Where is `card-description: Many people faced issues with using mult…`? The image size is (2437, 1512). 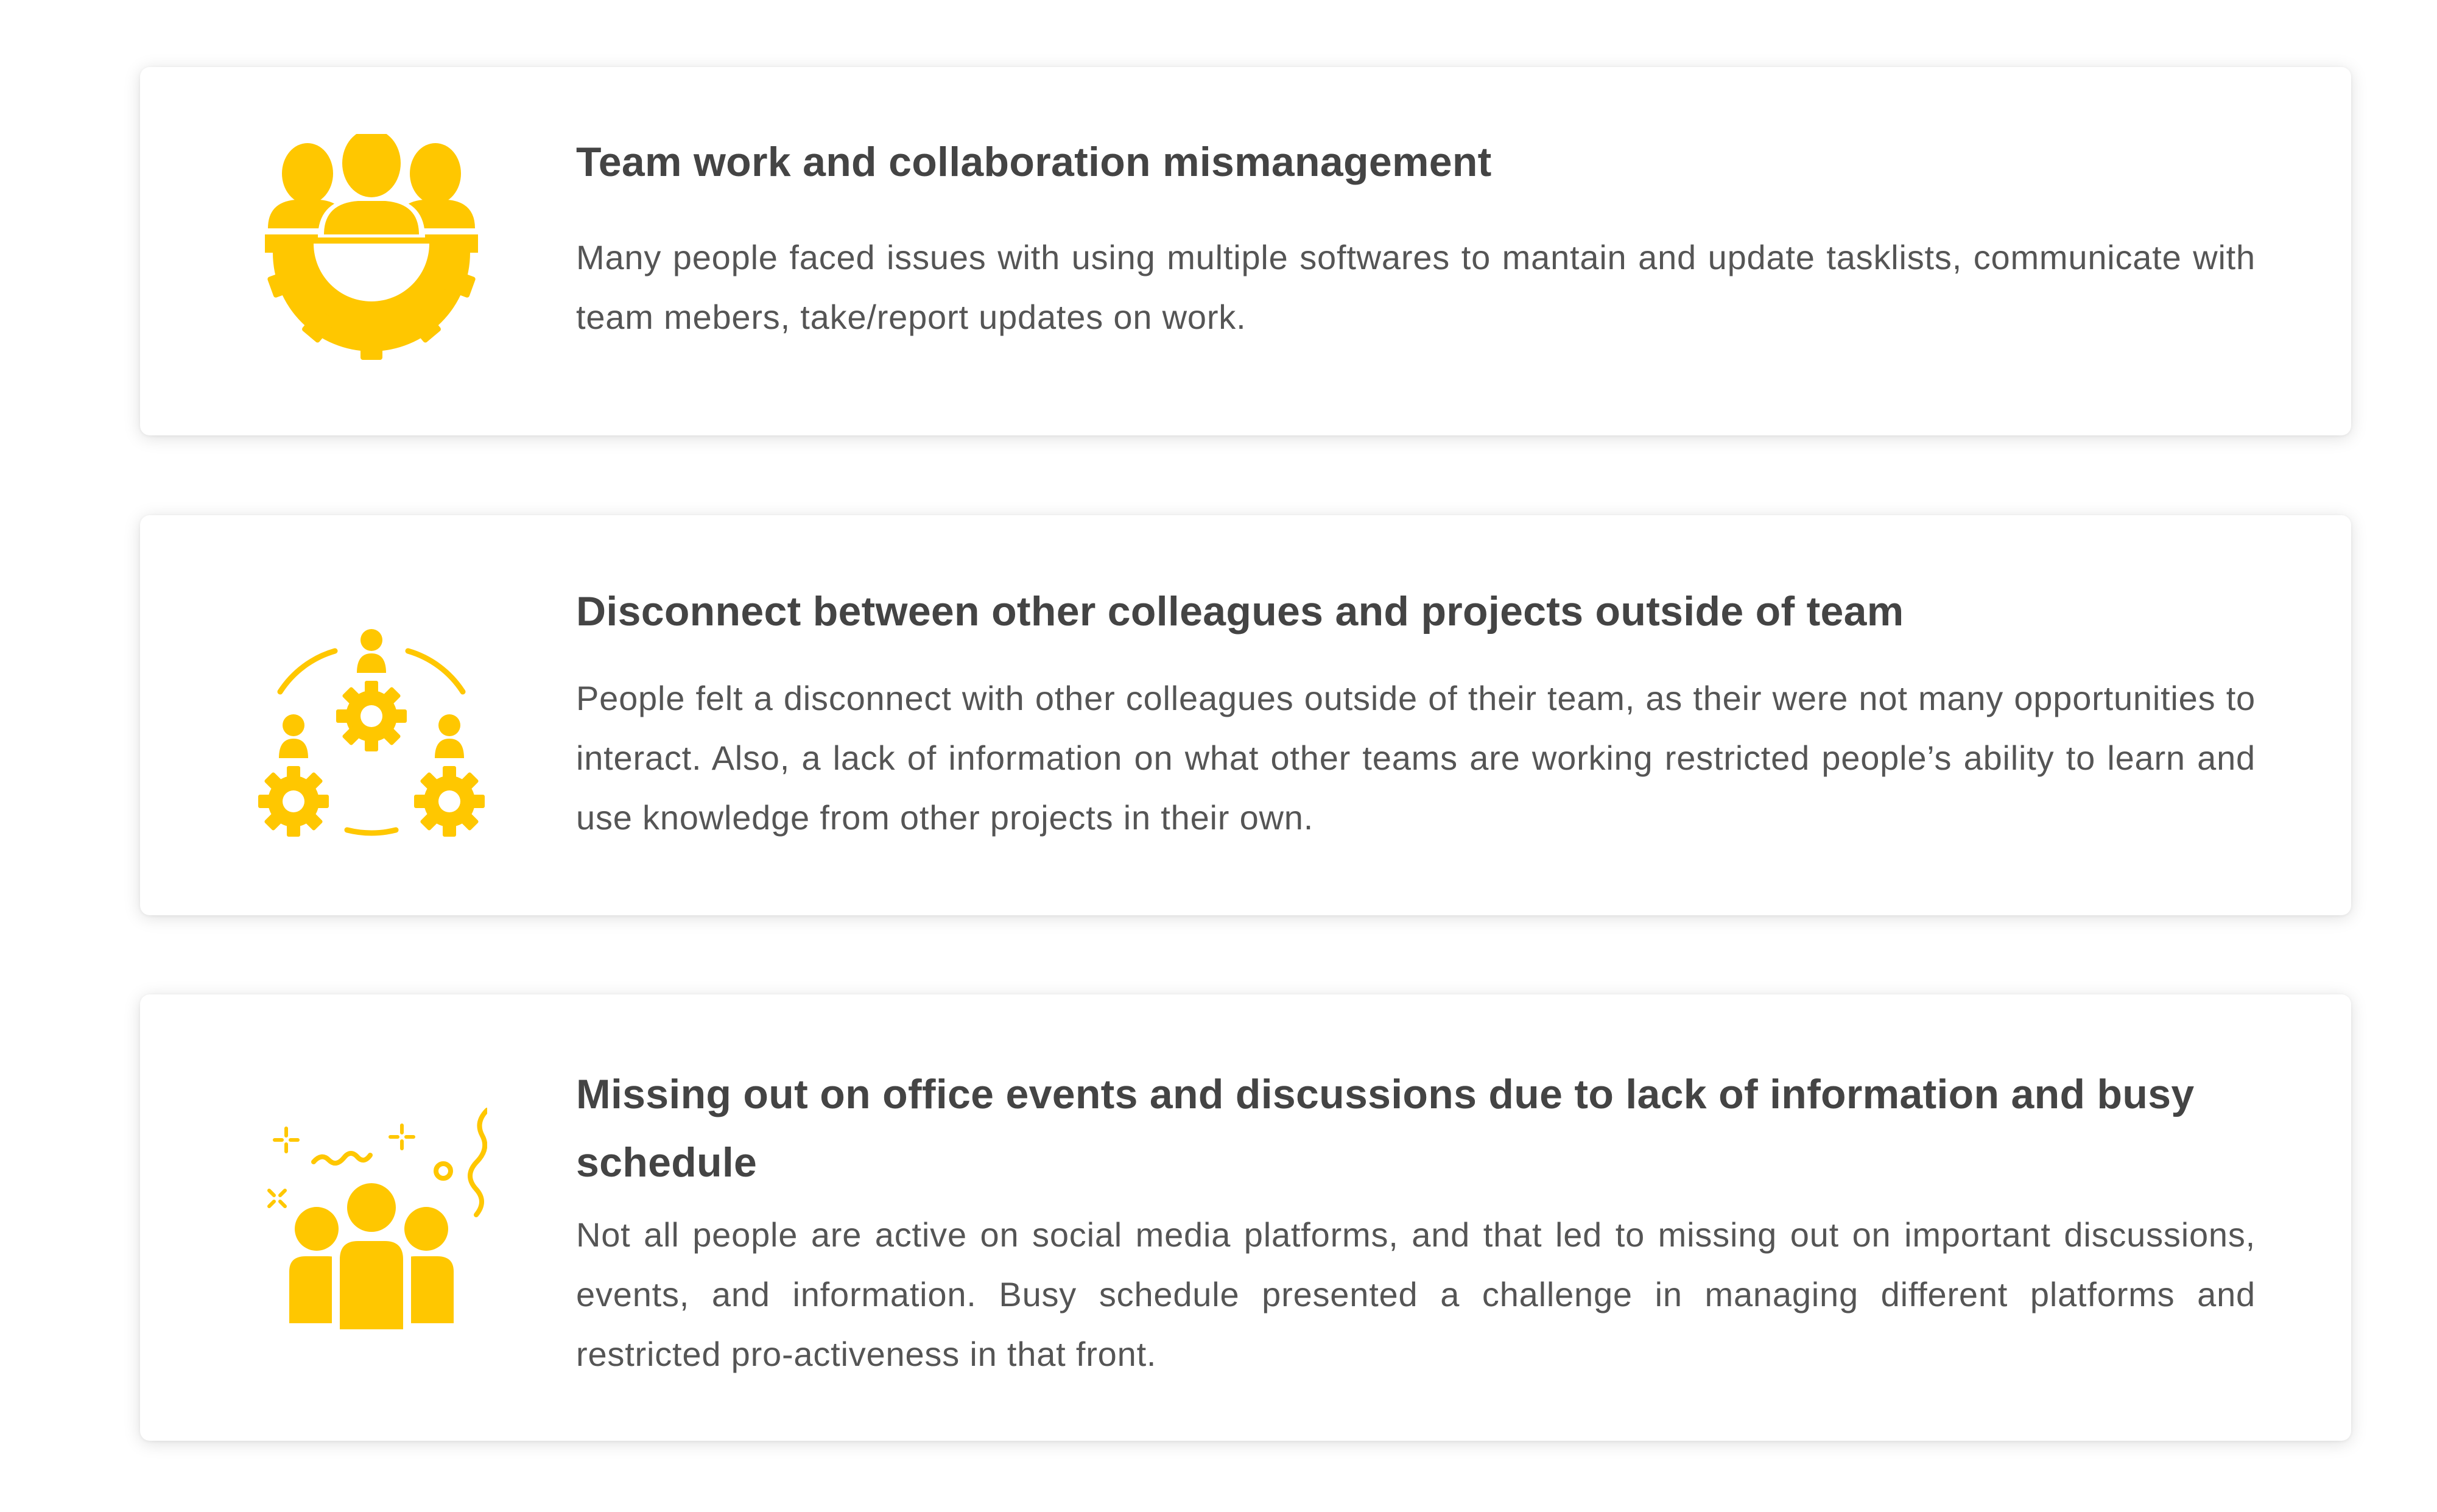 card-description: Many people faced issues with using mult… is located at coordinates (1416, 287).